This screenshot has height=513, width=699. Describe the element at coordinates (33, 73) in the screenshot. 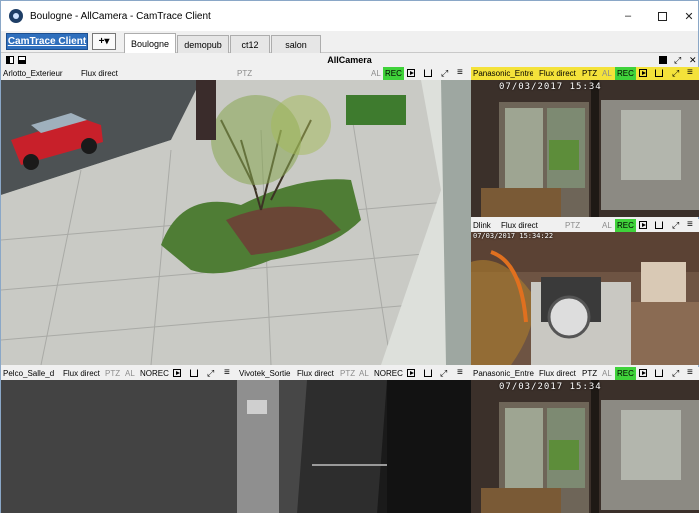

I see `camera-name: Arlotto_Exterieur` at that location.